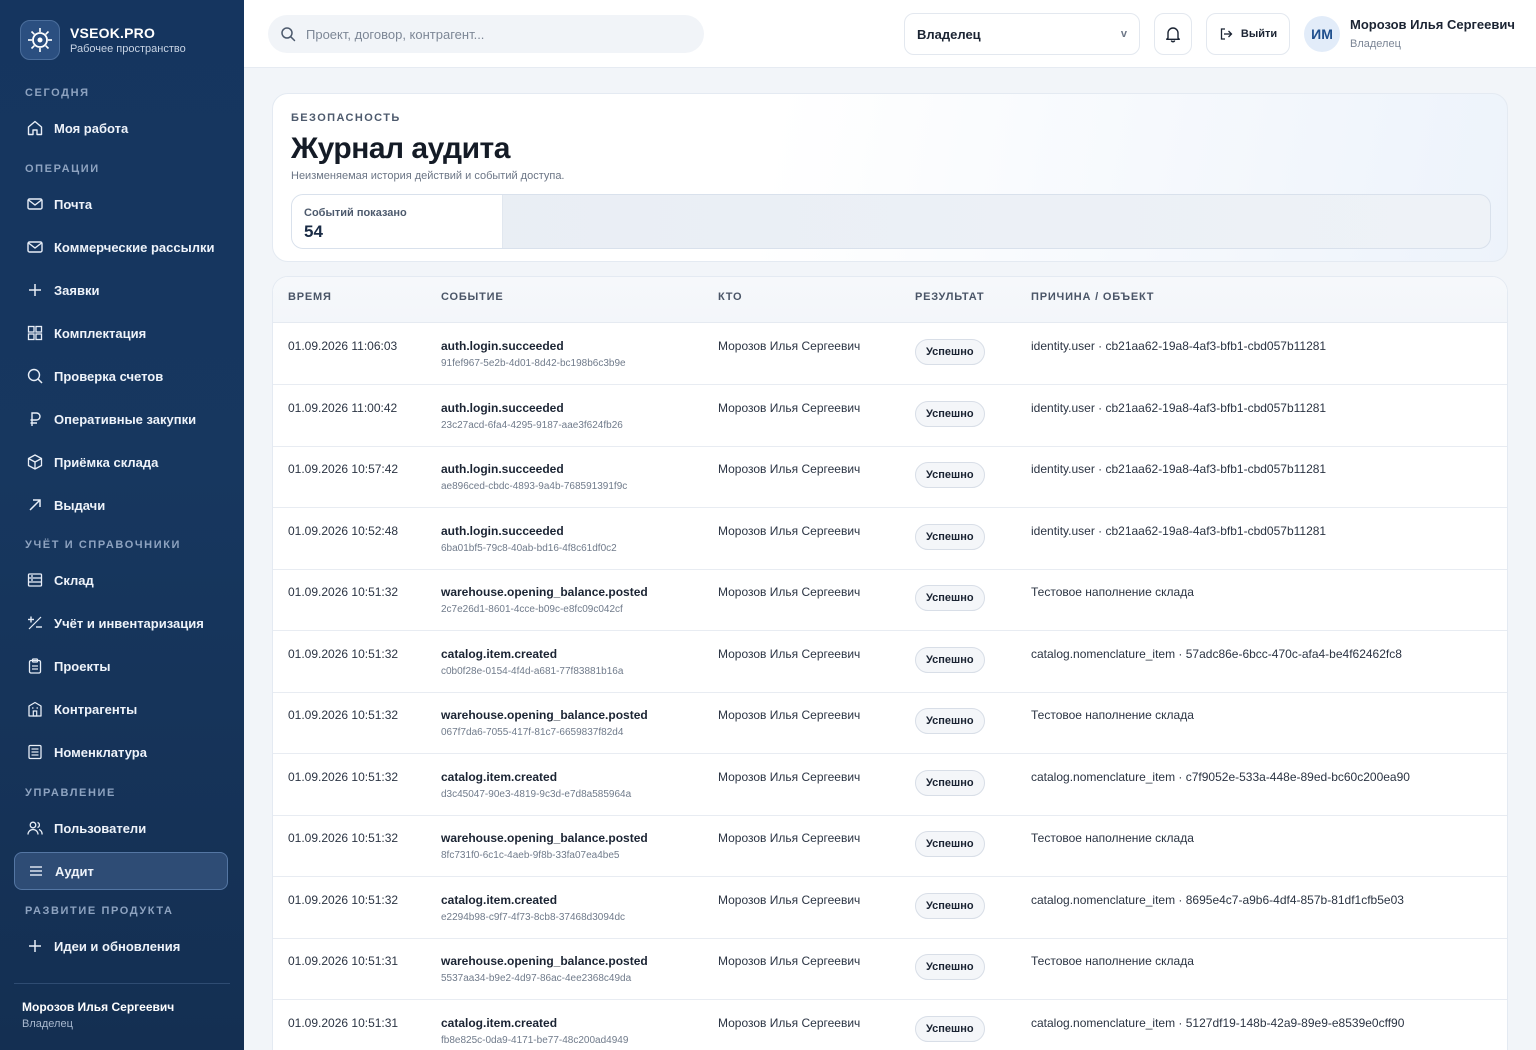  Describe the element at coordinates (1173, 34) in the screenshot. I see `notifications-button` at that location.